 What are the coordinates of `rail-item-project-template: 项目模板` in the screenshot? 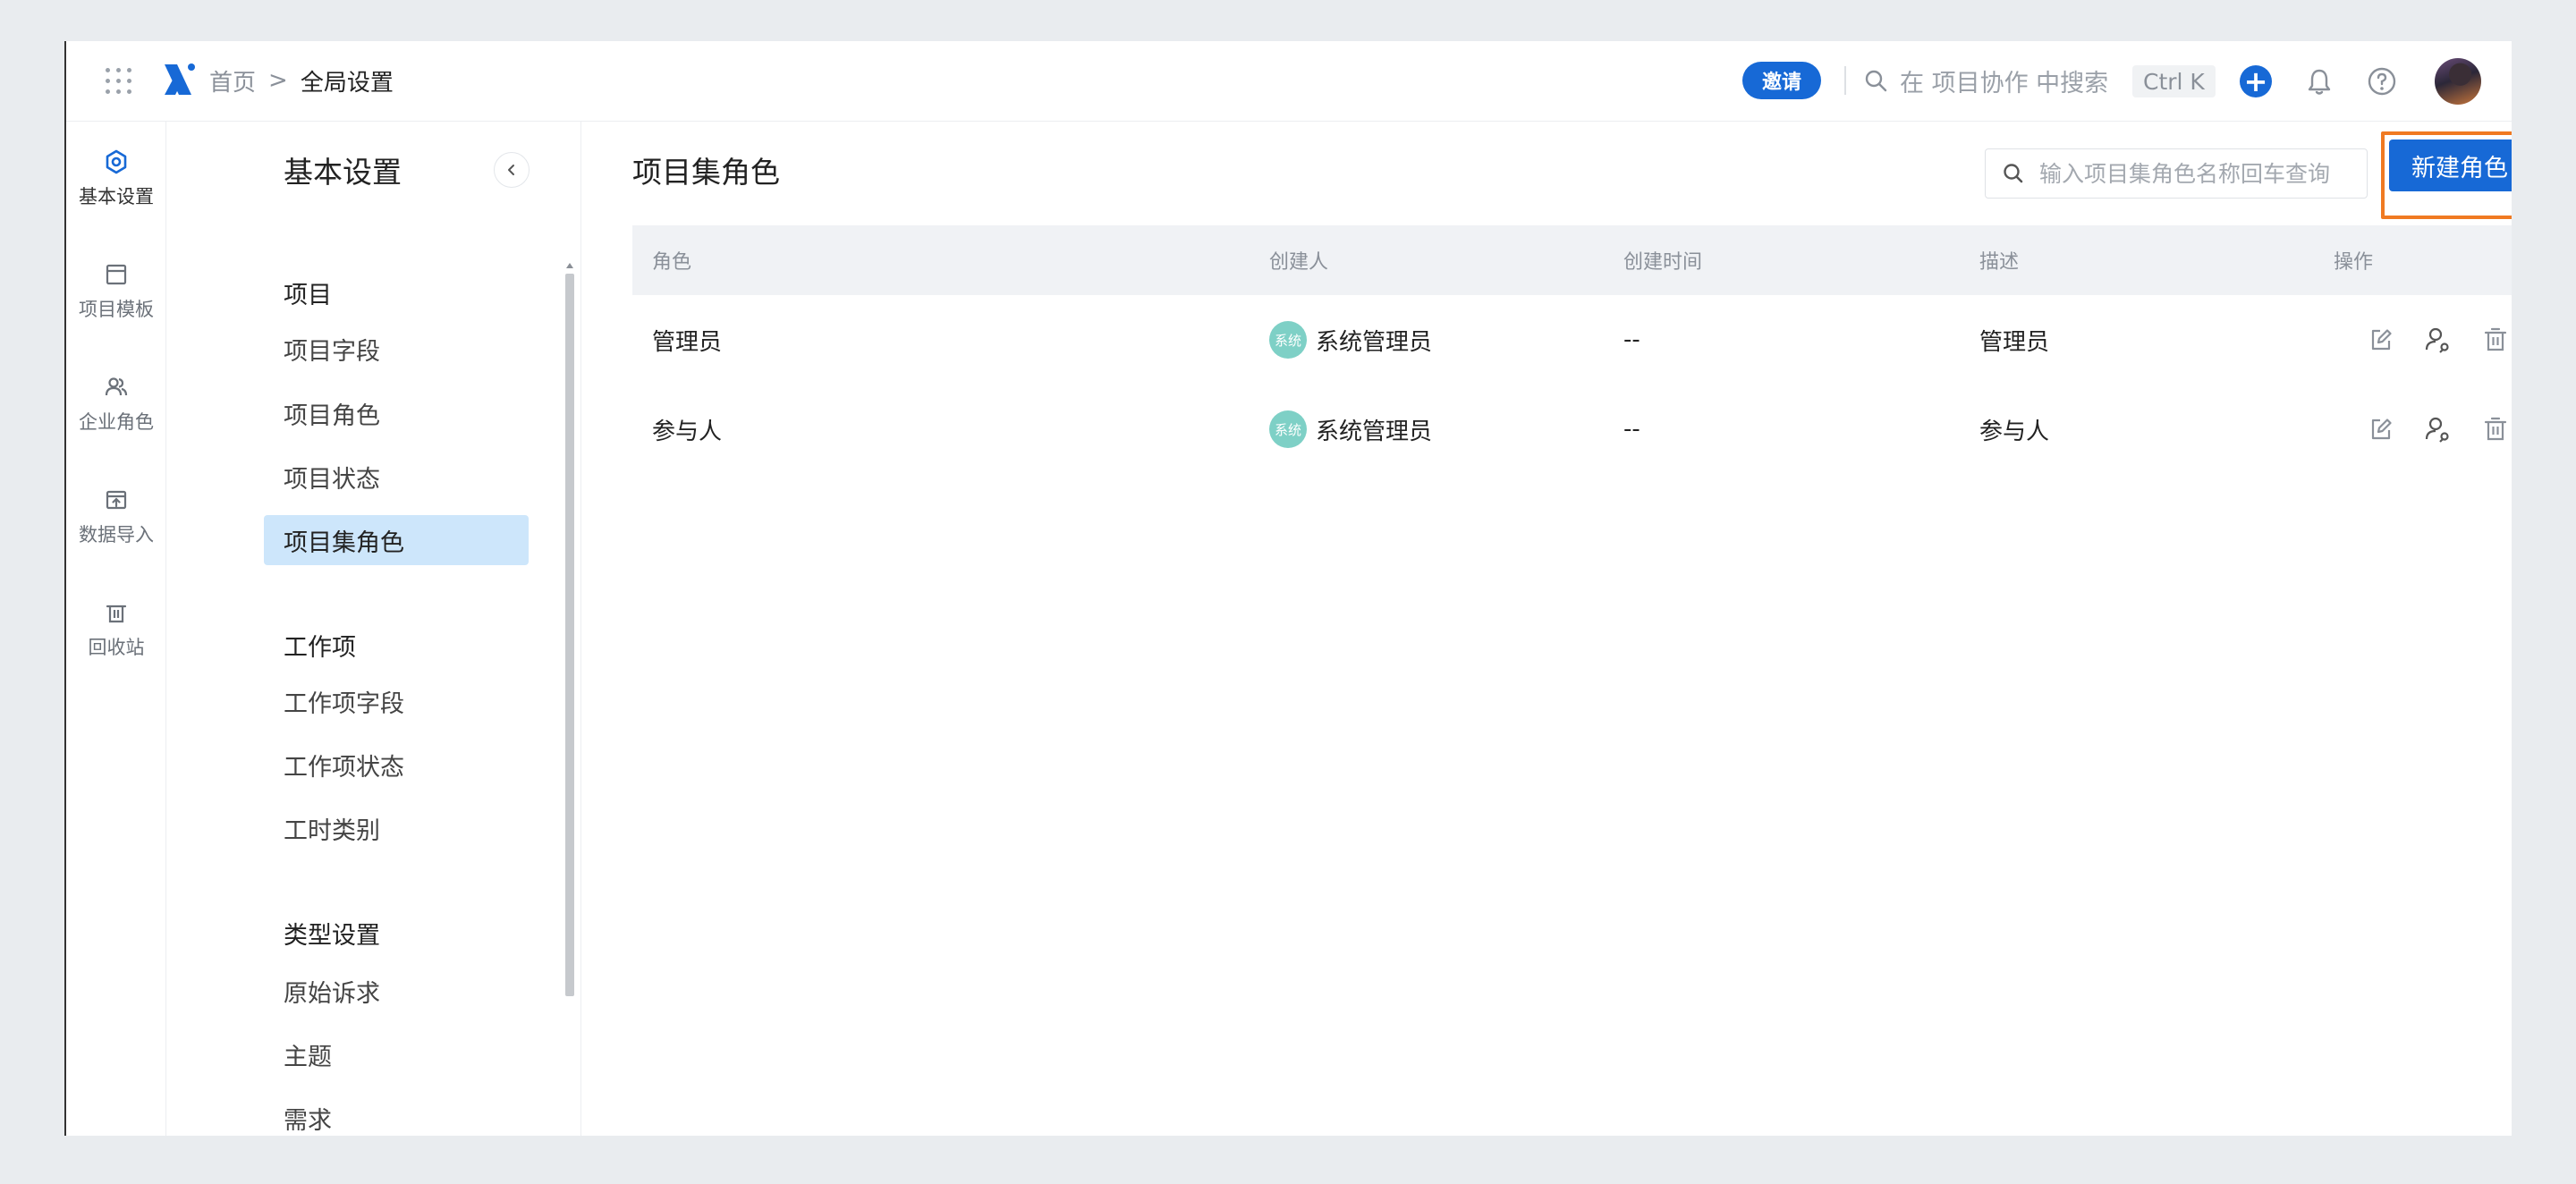 It's located at (116, 306).